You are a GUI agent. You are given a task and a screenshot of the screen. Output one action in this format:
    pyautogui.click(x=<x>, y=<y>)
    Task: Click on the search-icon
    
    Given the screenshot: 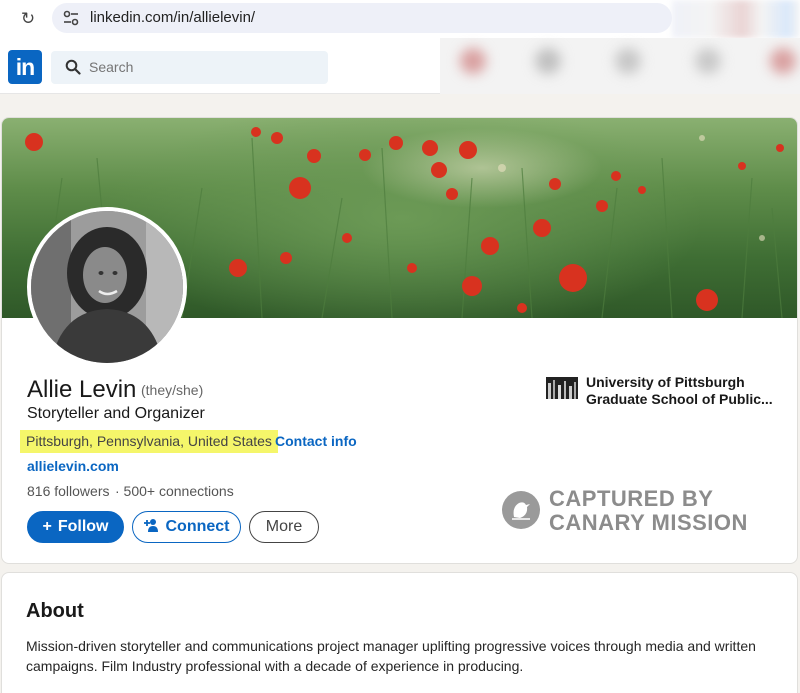 What is the action you would take?
    pyautogui.click(x=73, y=67)
    